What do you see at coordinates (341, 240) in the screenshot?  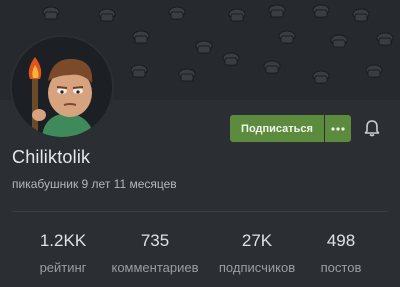 I see `stat-value: 498` at bounding box center [341, 240].